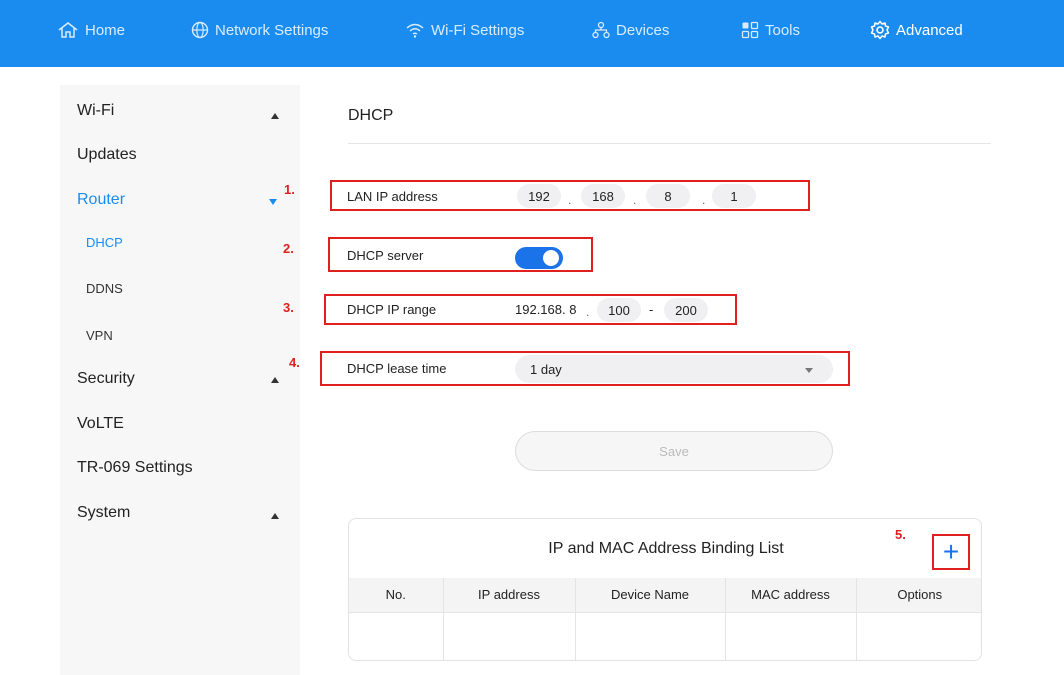 The height and width of the screenshot is (675, 1064). Describe the element at coordinates (551, 258) in the screenshot. I see `toggle-knob` at that location.